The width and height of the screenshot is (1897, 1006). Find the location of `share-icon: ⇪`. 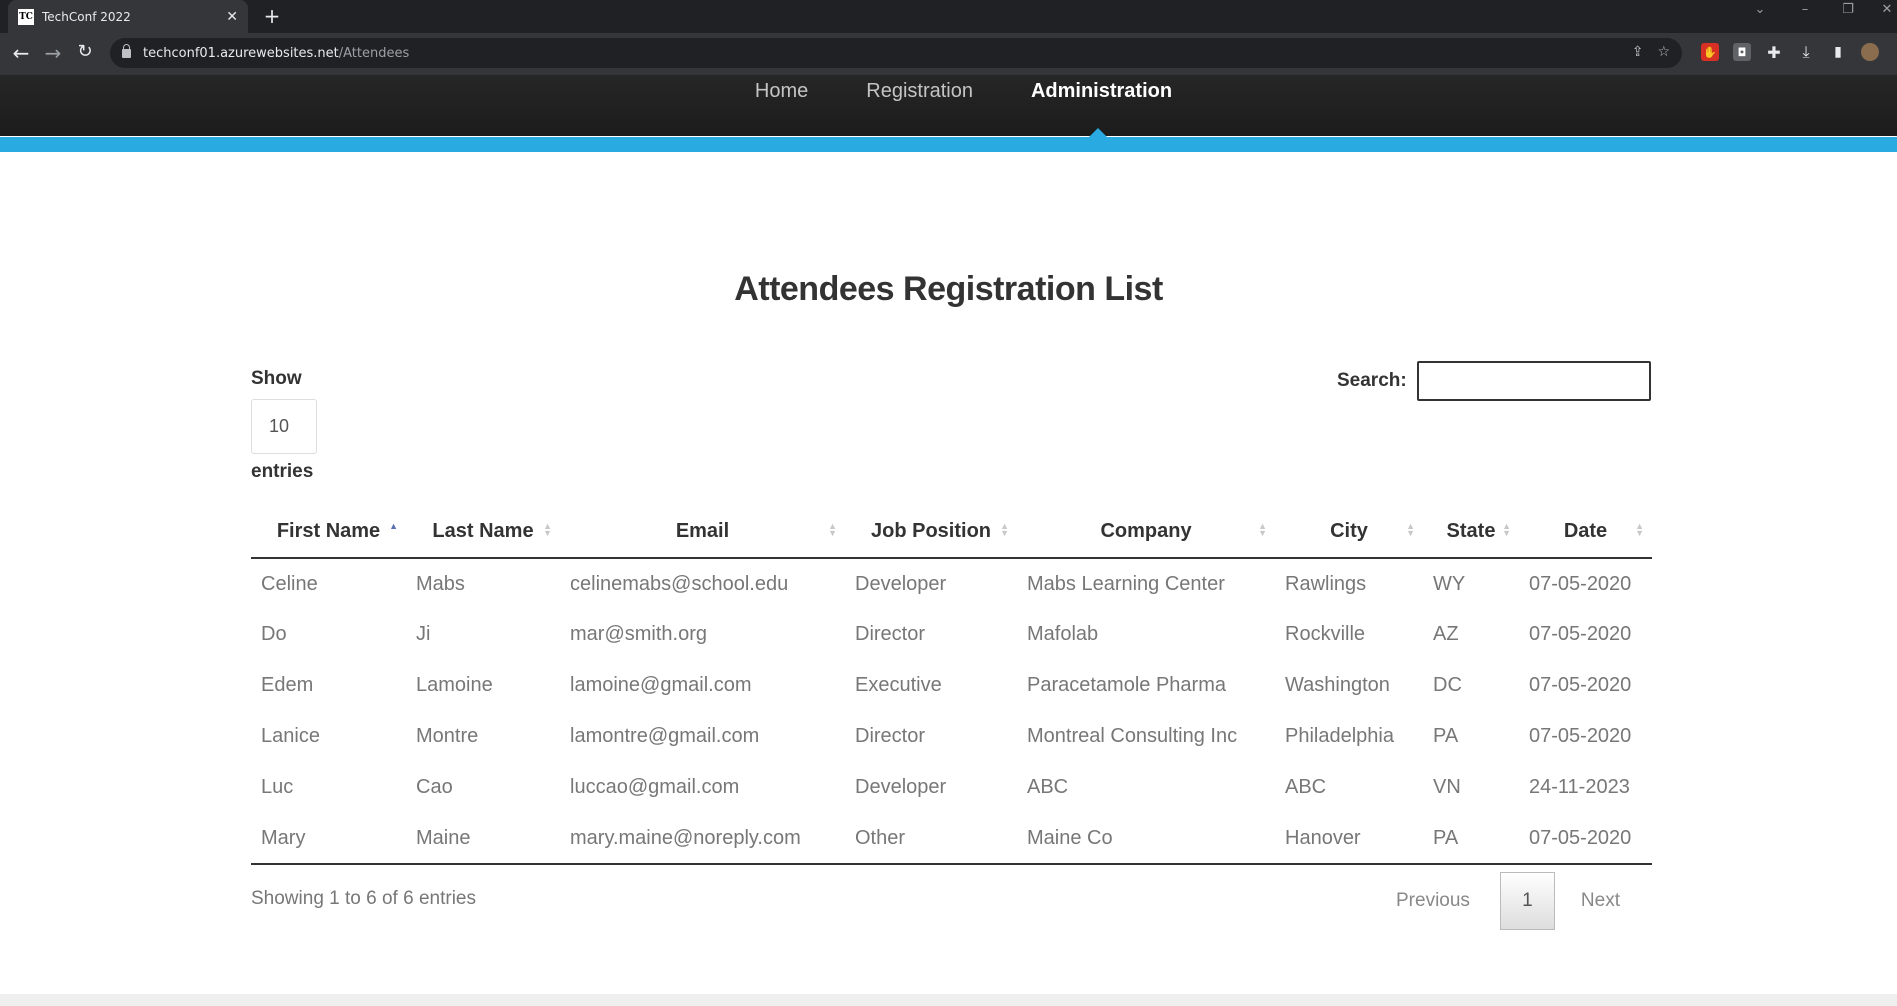

share-icon: ⇪ is located at coordinates (1638, 52).